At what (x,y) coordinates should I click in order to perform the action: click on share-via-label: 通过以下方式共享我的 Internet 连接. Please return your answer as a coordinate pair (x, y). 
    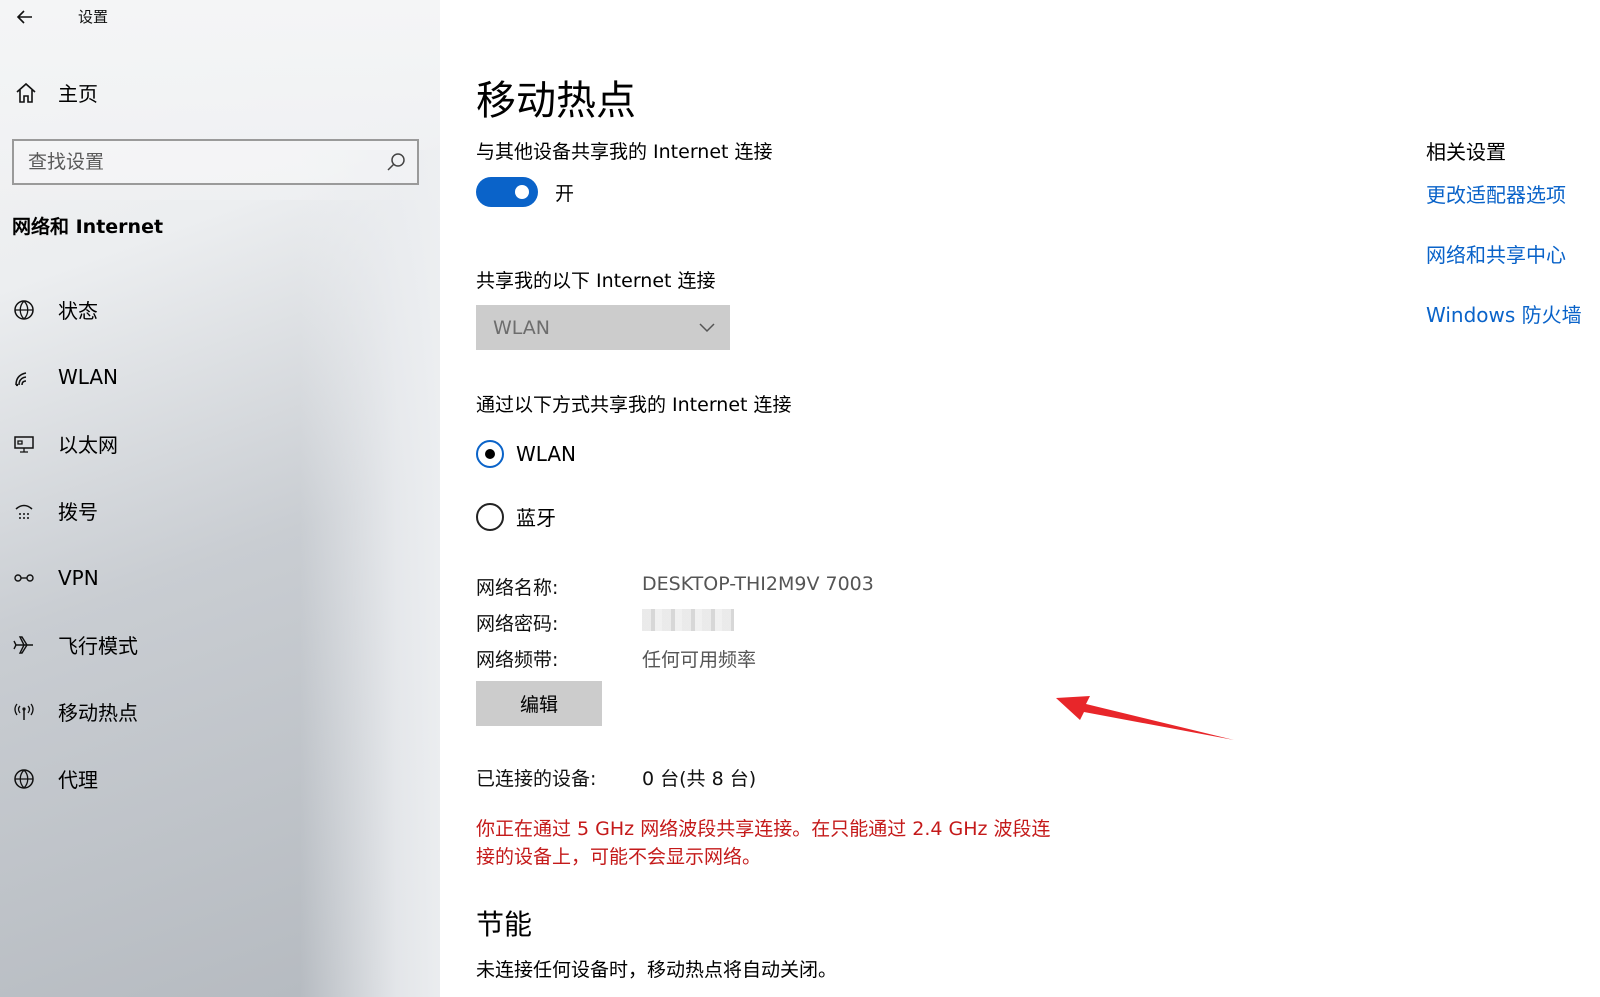
    Looking at the image, I should click on (634, 405).